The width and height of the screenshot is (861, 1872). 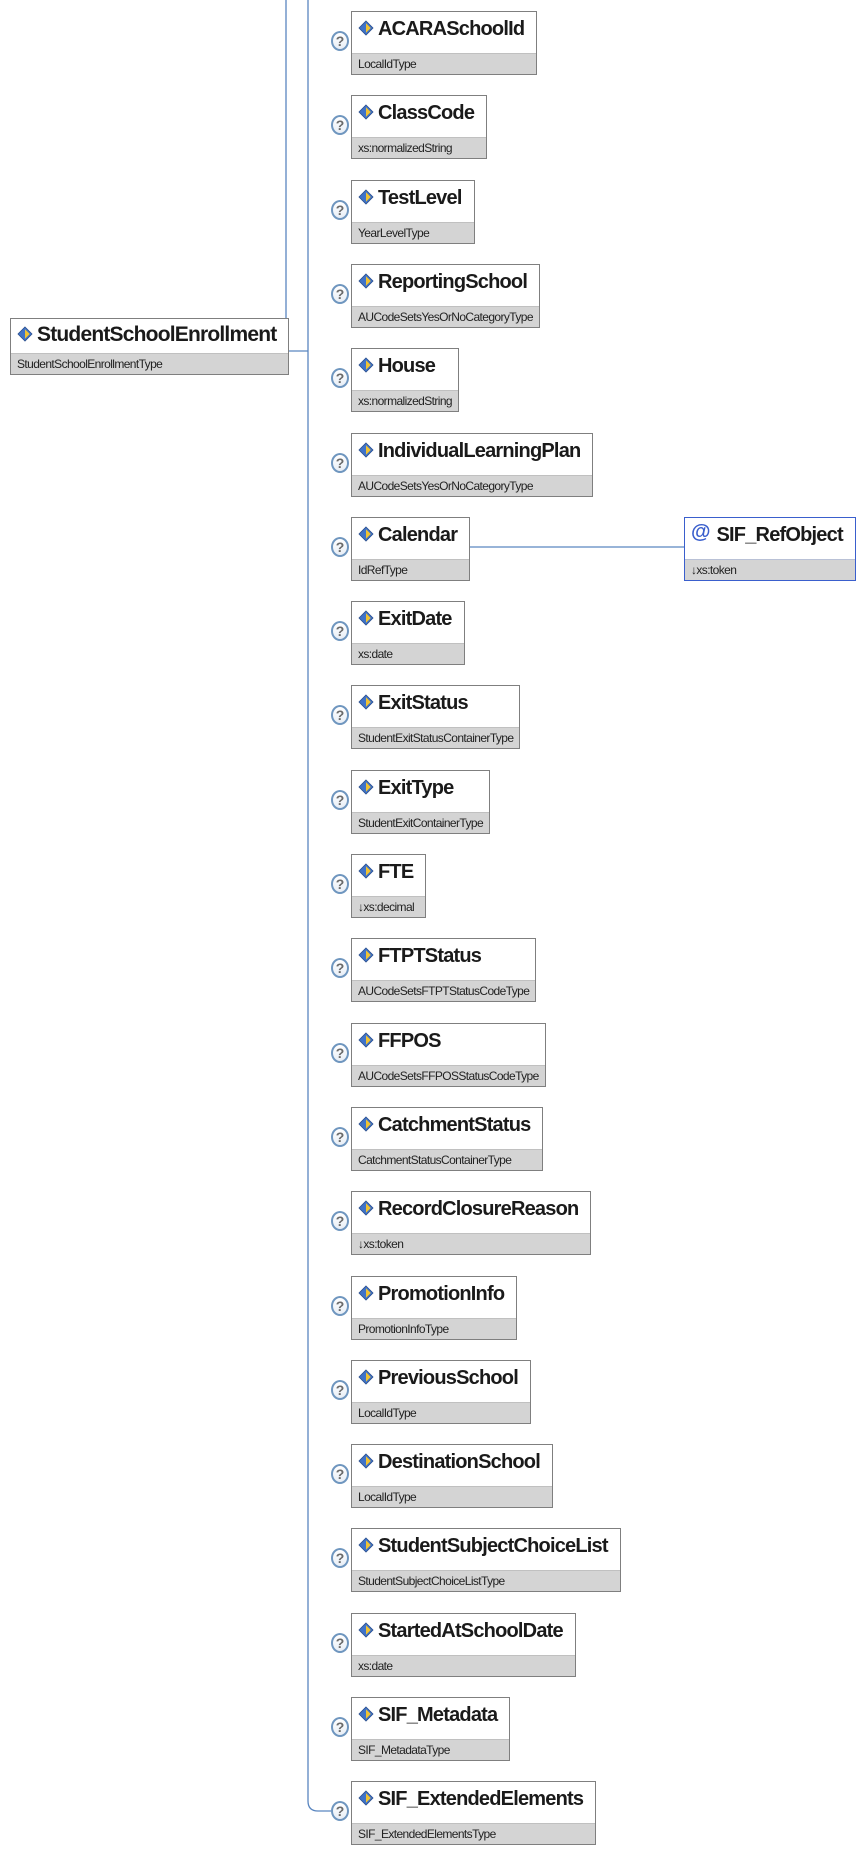 What do you see at coordinates (452, 1496) in the screenshot?
I see `child-element-type: LocalIdType` at bounding box center [452, 1496].